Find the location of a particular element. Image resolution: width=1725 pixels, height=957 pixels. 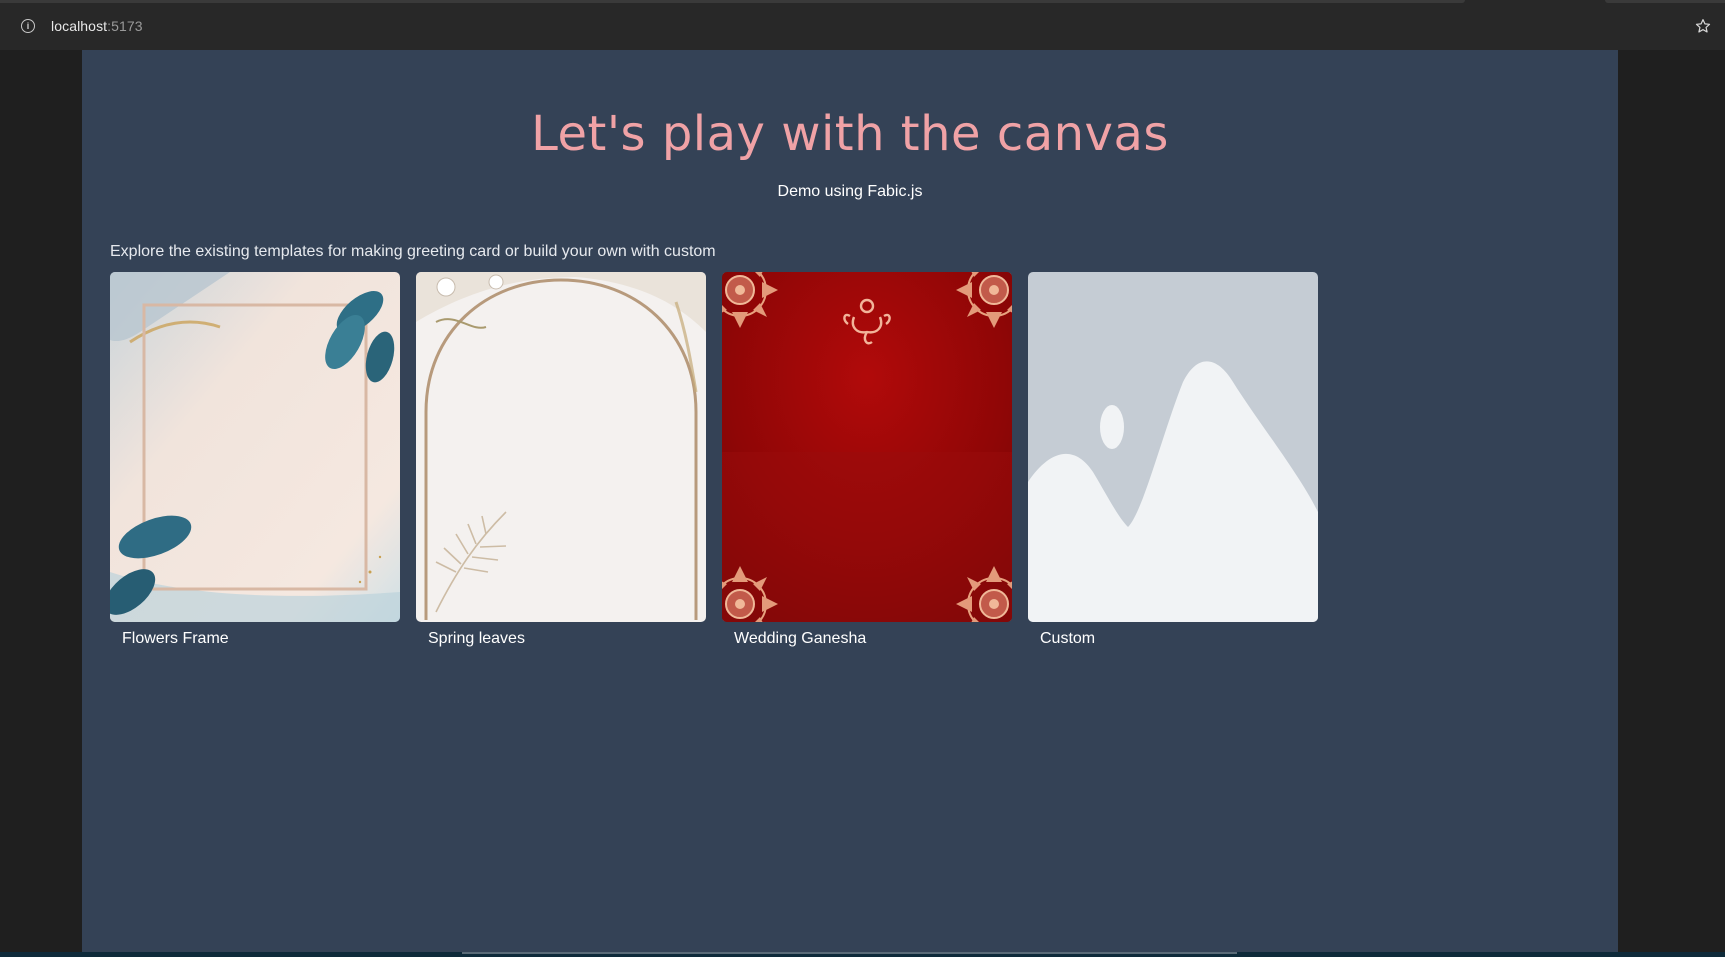

template-label: Wedding Ganesha is located at coordinates (800, 638).